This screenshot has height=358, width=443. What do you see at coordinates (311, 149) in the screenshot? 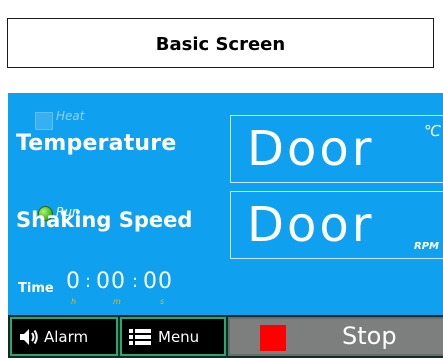
I see `temperature-value: Door` at bounding box center [311, 149].